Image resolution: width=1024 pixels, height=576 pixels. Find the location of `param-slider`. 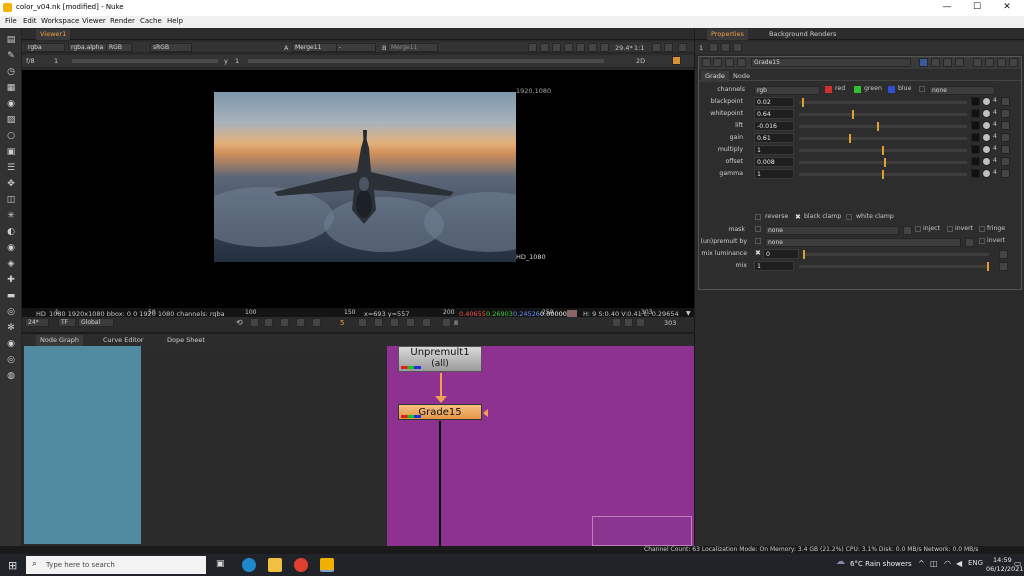

param-slider is located at coordinates (883, 102).